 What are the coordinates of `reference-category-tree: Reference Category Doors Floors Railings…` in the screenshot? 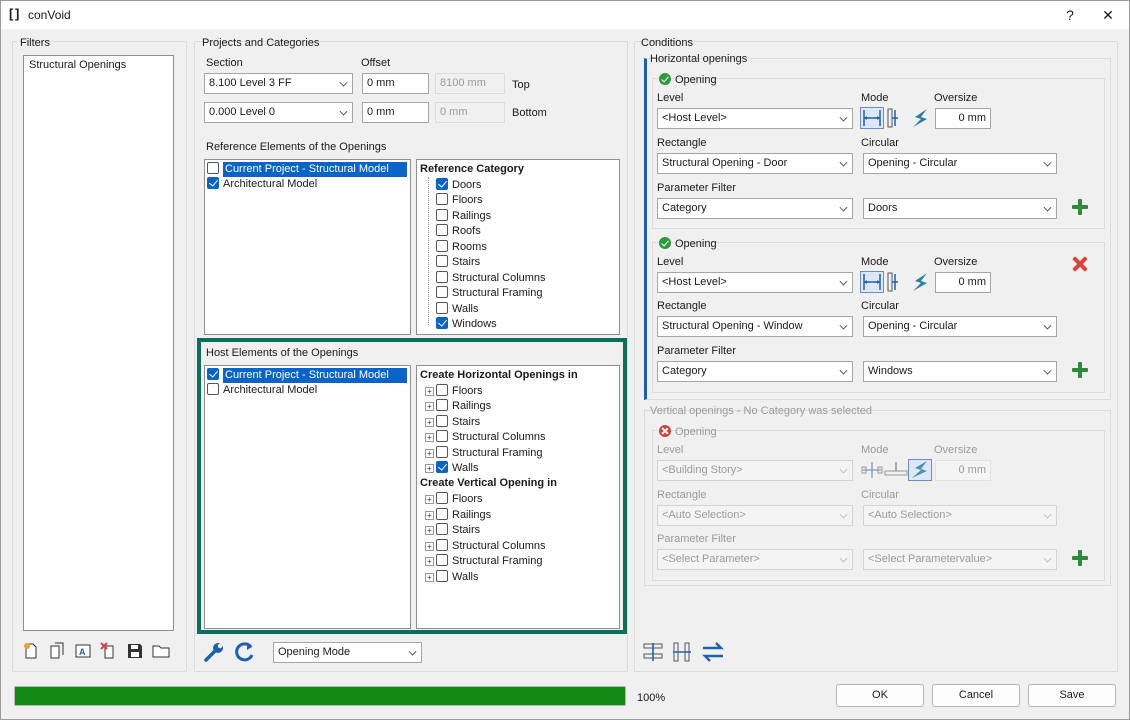 It's located at (518, 247).